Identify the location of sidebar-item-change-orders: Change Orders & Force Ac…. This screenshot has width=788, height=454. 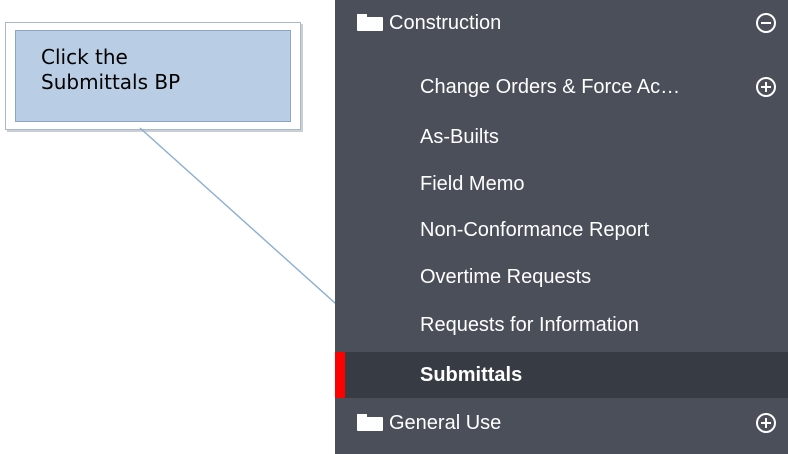
(561, 87).